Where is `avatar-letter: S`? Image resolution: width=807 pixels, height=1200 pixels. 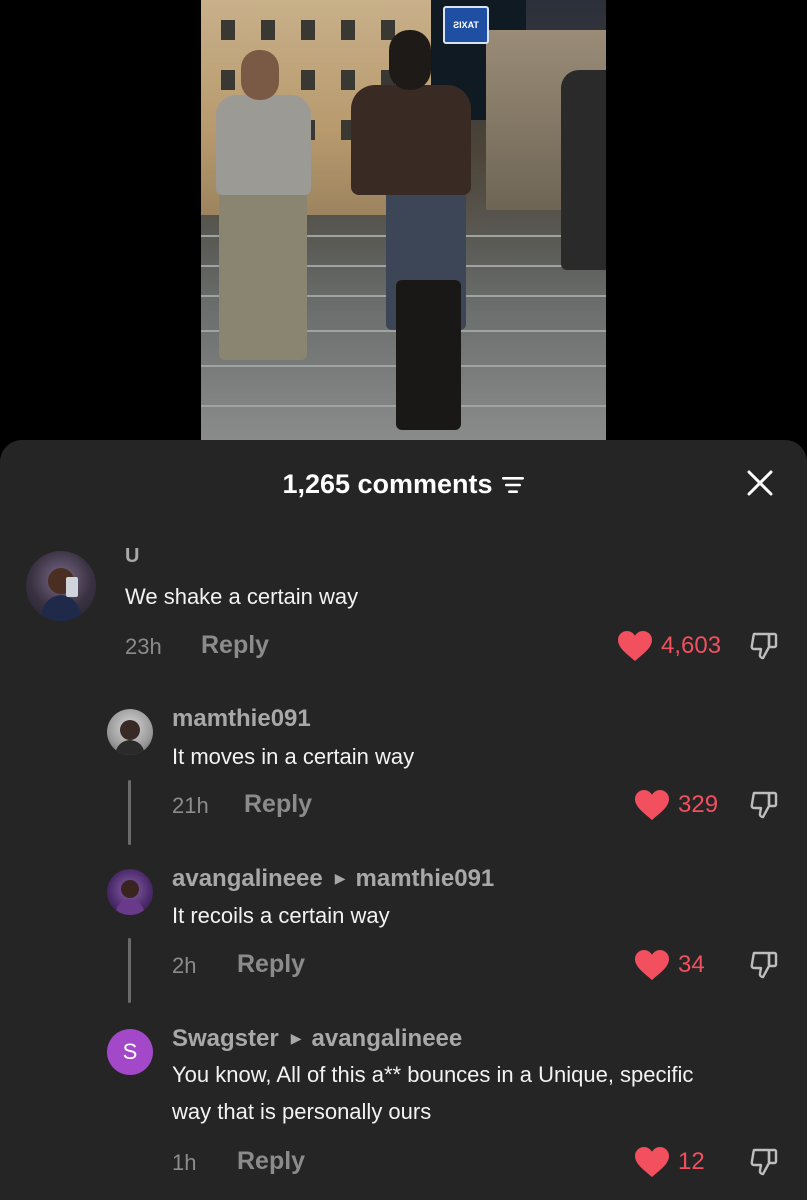
avatar-letter: S is located at coordinates (130, 1051).